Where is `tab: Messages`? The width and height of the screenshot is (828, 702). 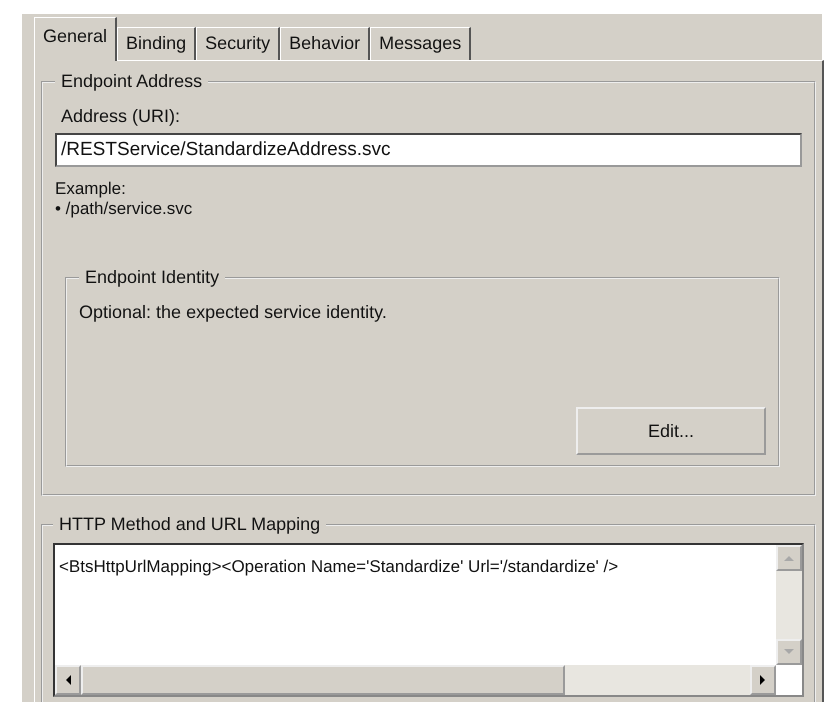 tab: Messages is located at coordinates (421, 43).